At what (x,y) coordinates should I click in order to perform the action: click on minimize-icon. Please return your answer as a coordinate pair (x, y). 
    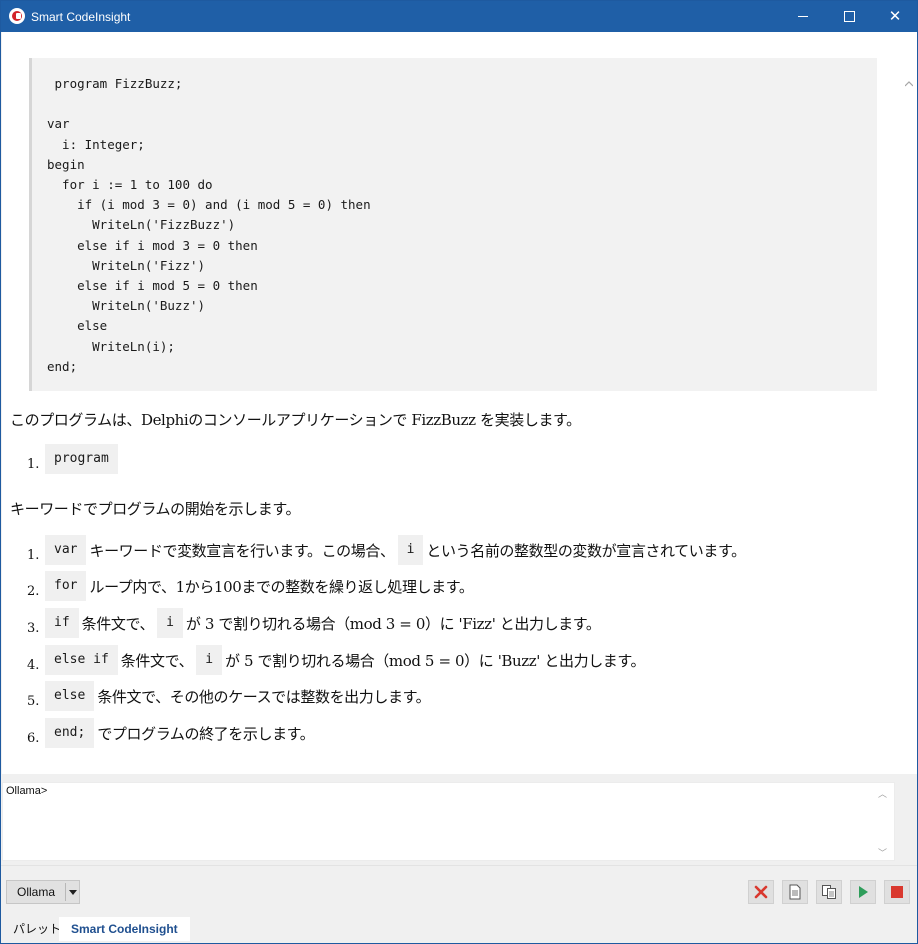
    Looking at the image, I should click on (803, 16).